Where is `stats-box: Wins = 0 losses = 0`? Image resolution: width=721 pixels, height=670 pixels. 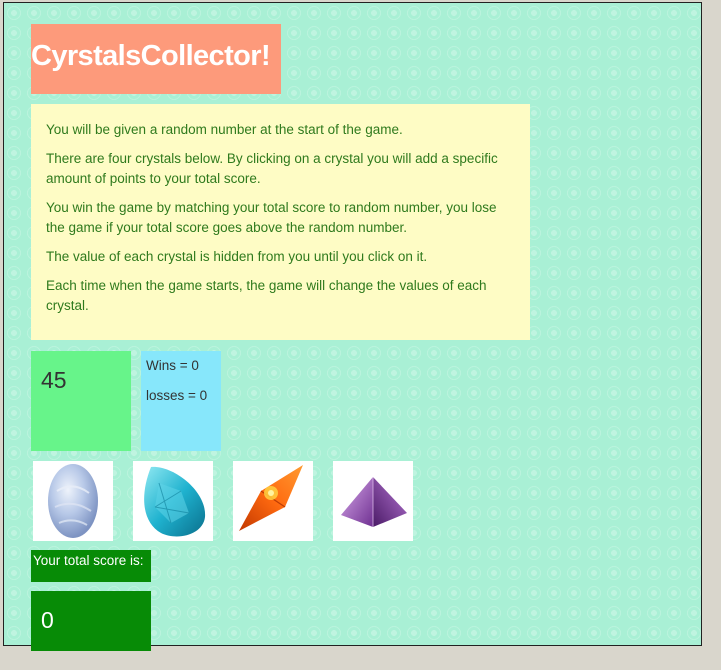
stats-box: Wins = 0 losses = 0 is located at coordinates (181, 401).